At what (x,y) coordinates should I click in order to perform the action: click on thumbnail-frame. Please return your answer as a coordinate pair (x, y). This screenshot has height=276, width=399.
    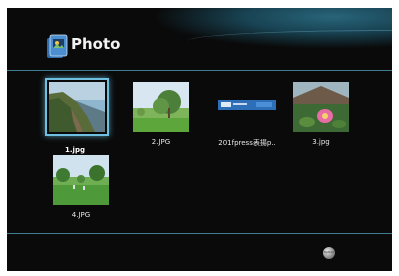
    Looking at the image, I should click on (77, 107).